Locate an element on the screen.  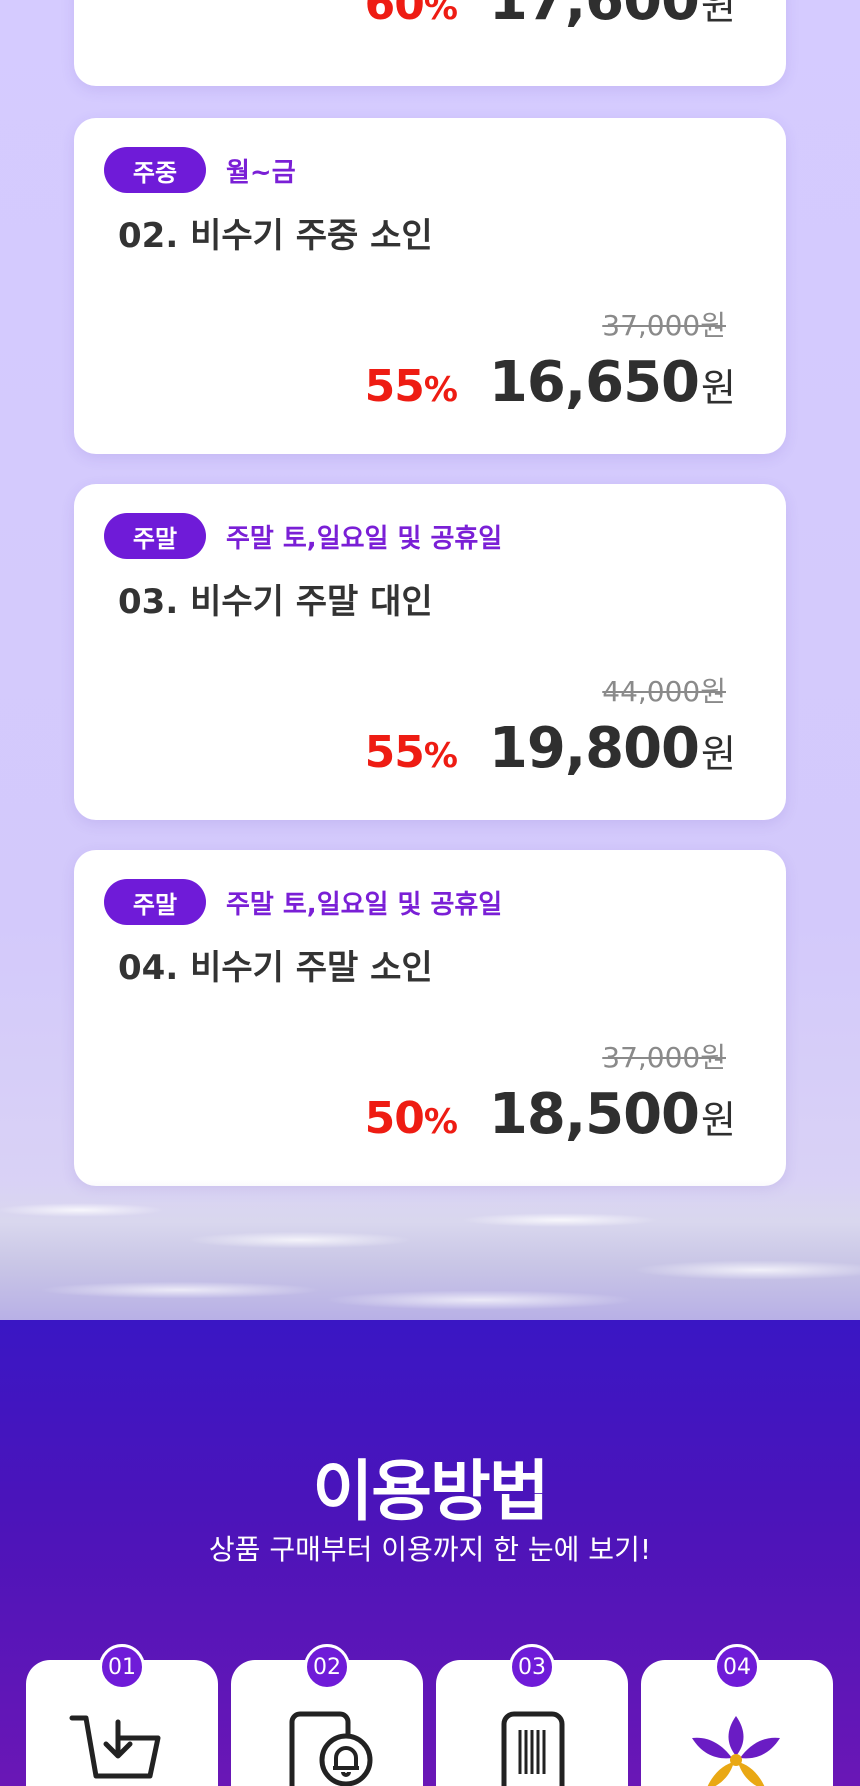
guide-subtitle: 상품 구매부터 이용까지 한 눈에 보기! is located at coordinates (430, 1549).